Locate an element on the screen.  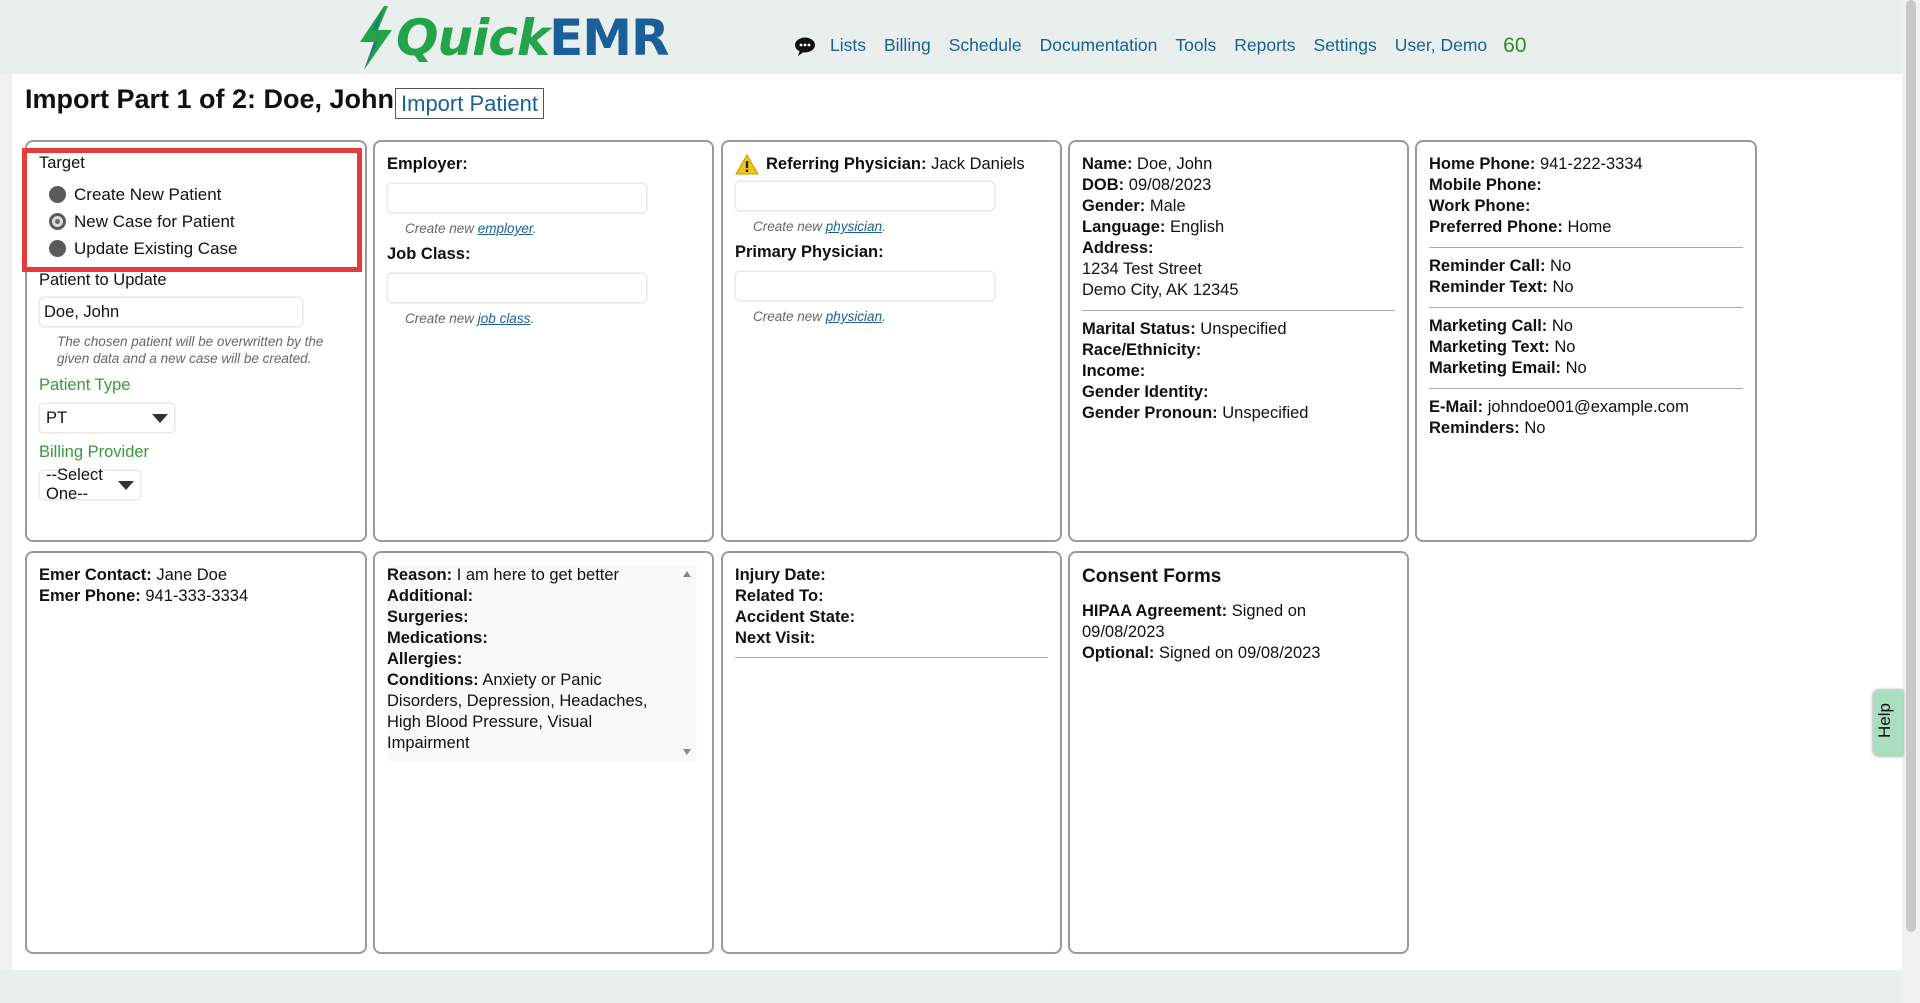
referring-physician-input is located at coordinates (865, 196).